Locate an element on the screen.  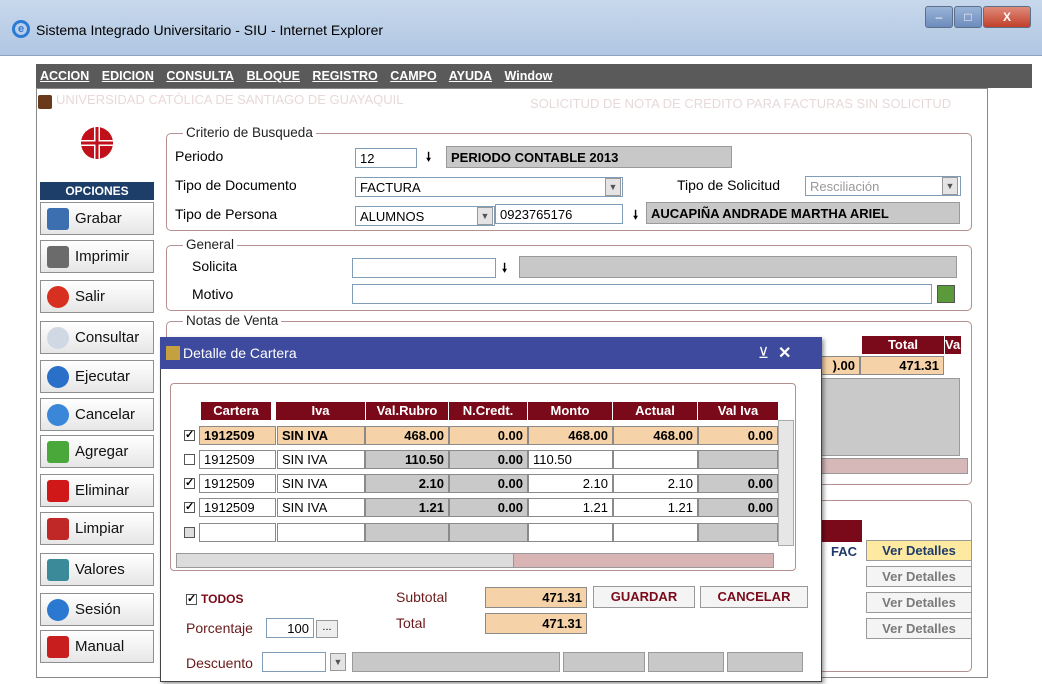
periodo-input: 12 is located at coordinates (386, 158).